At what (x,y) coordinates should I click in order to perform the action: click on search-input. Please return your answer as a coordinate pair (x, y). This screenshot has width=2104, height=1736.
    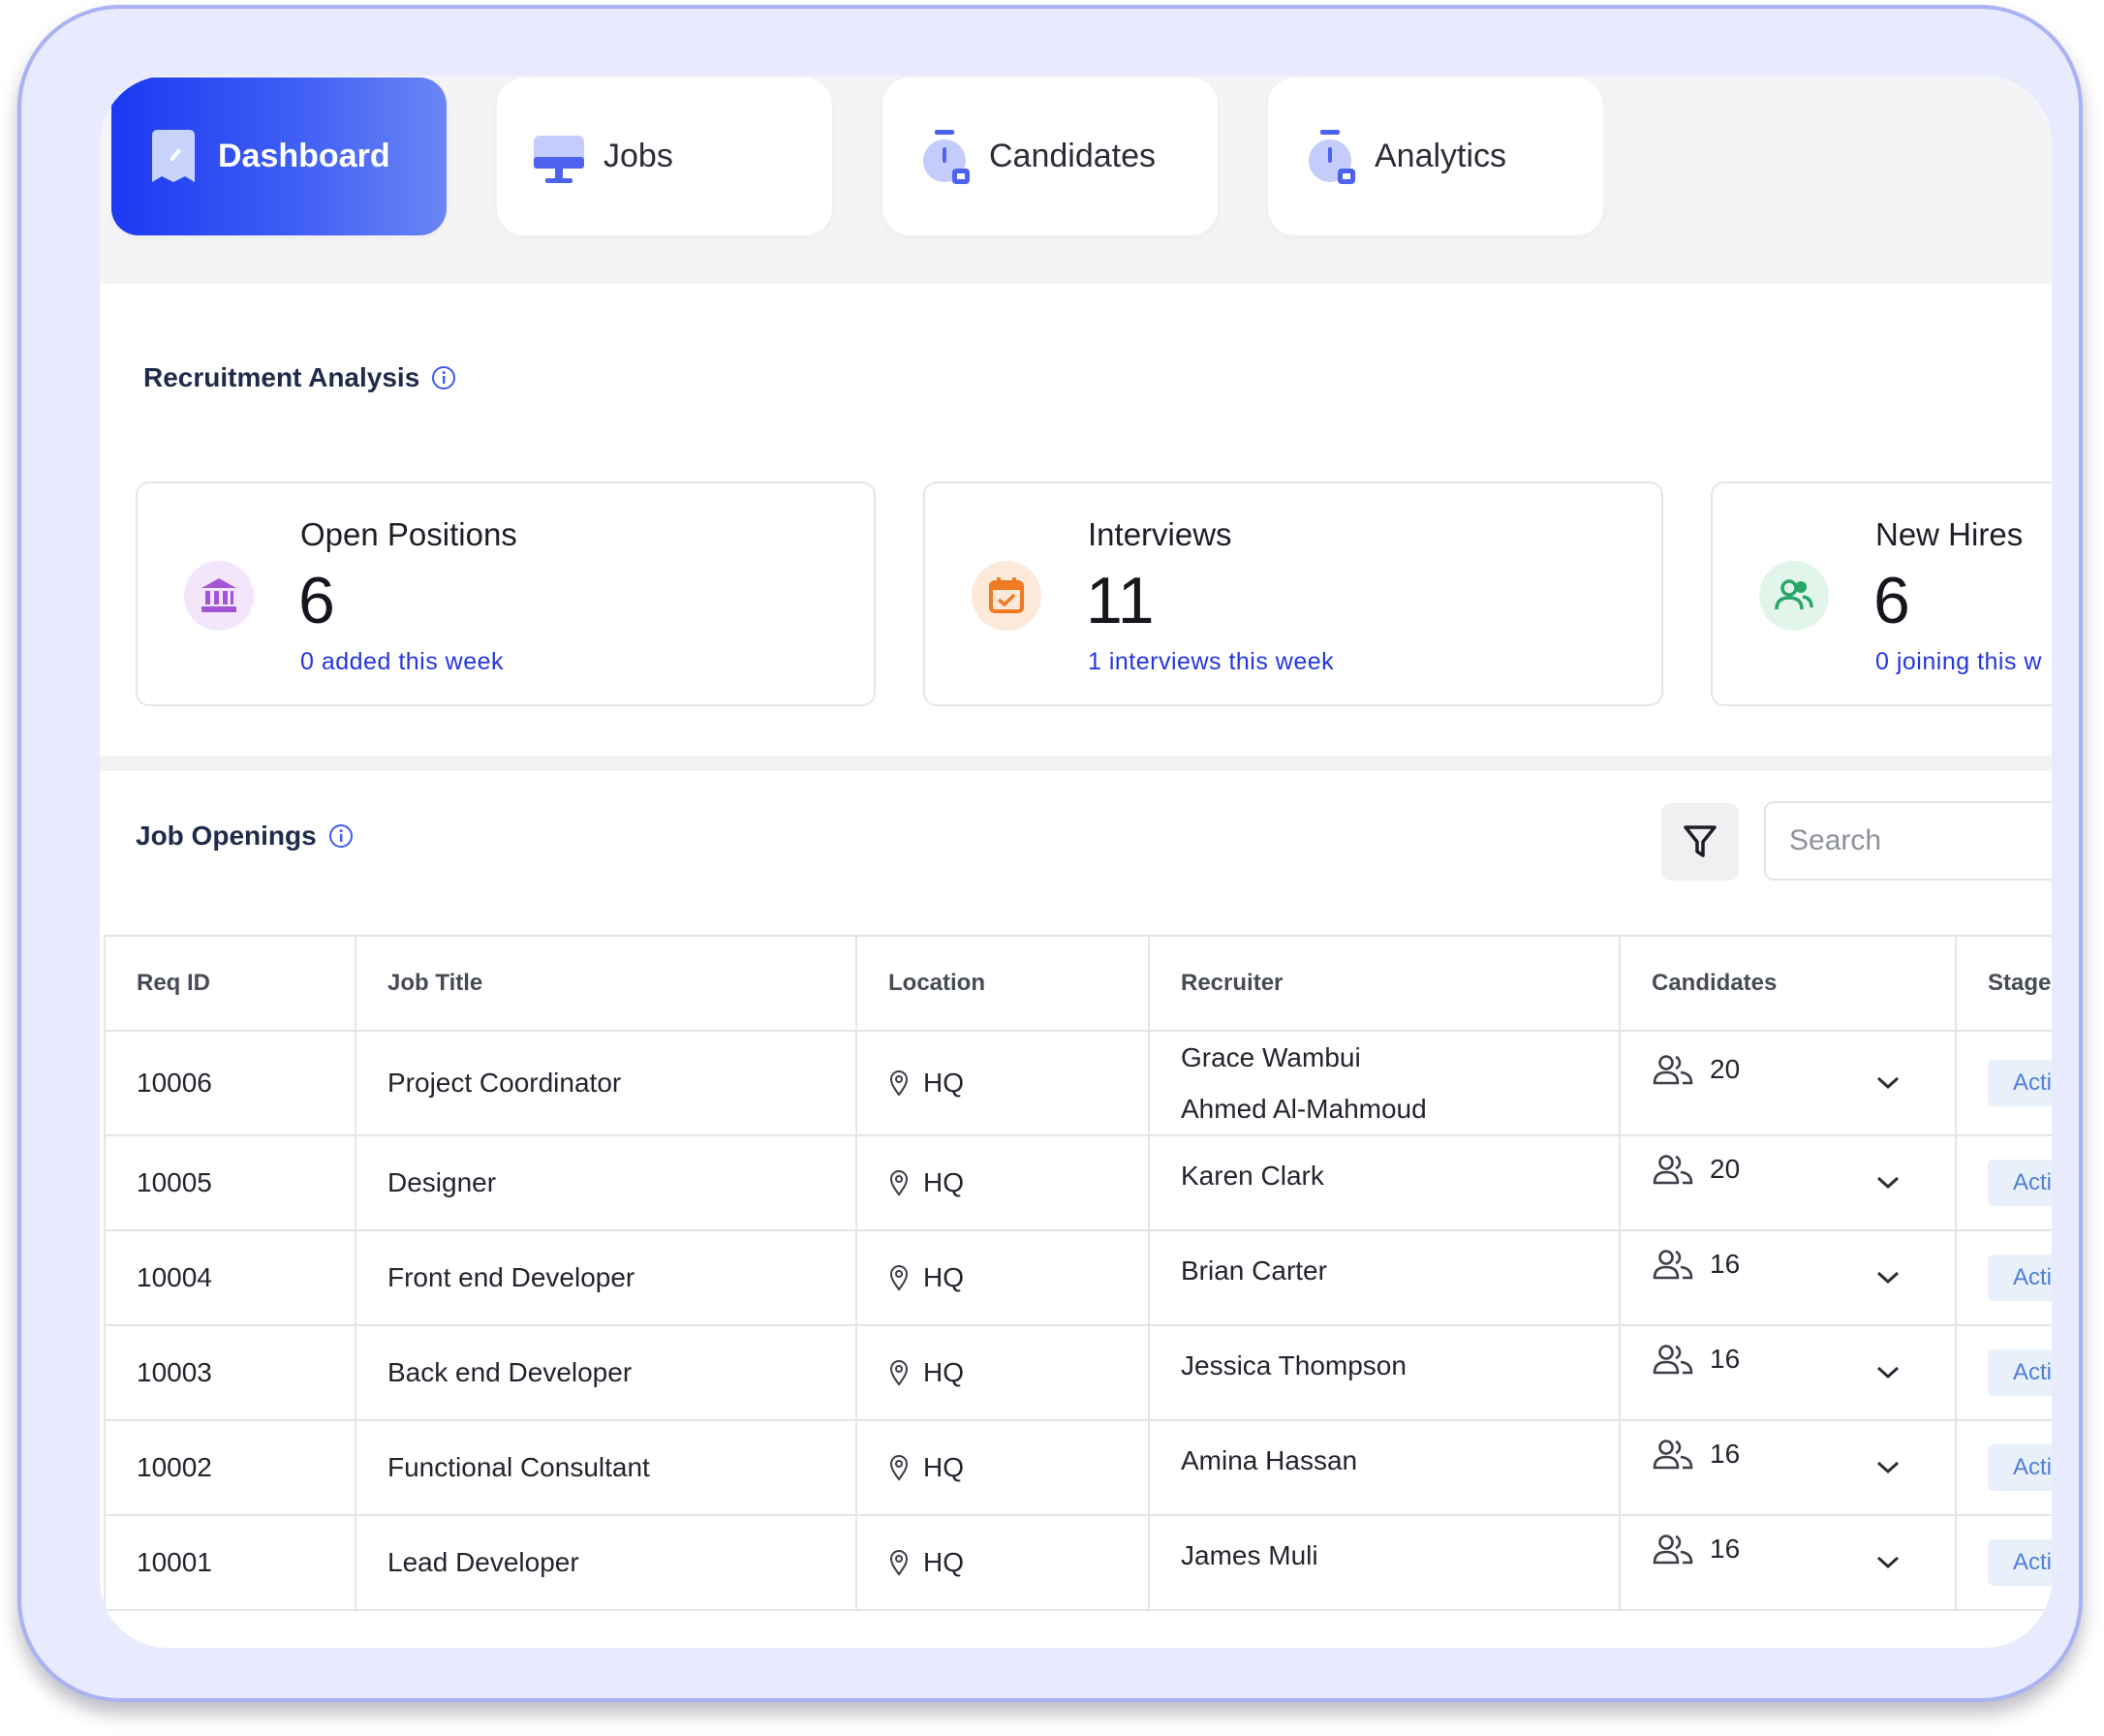
    Looking at the image, I should click on (1908, 841).